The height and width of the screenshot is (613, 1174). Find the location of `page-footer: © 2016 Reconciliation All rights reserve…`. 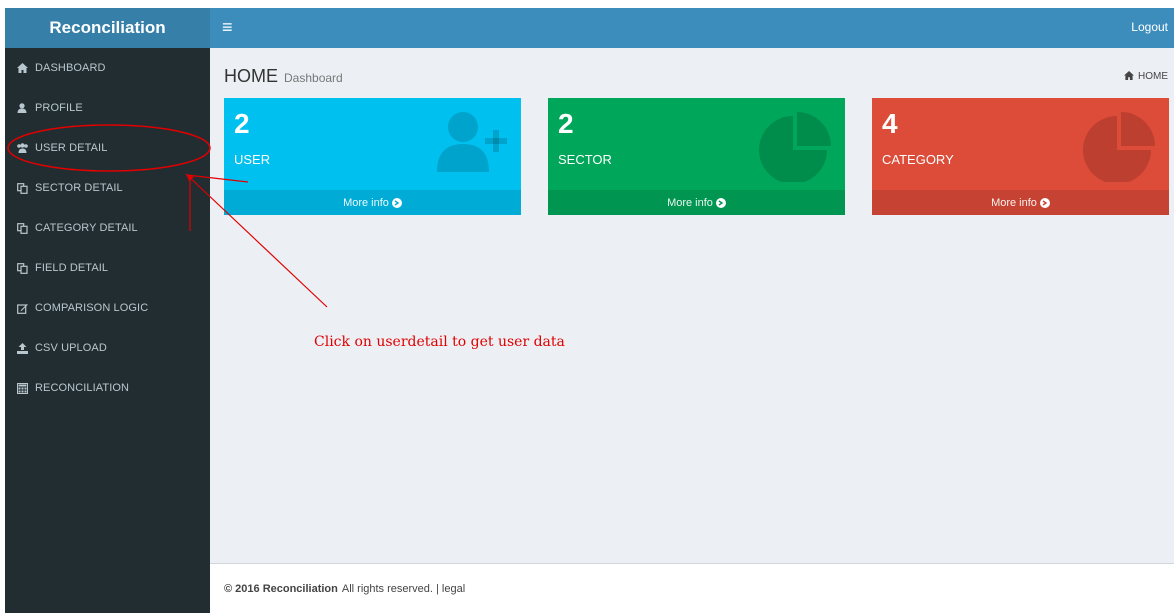

page-footer: © 2016 Reconciliation All rights reserve… is located at coordinates (692, 588).